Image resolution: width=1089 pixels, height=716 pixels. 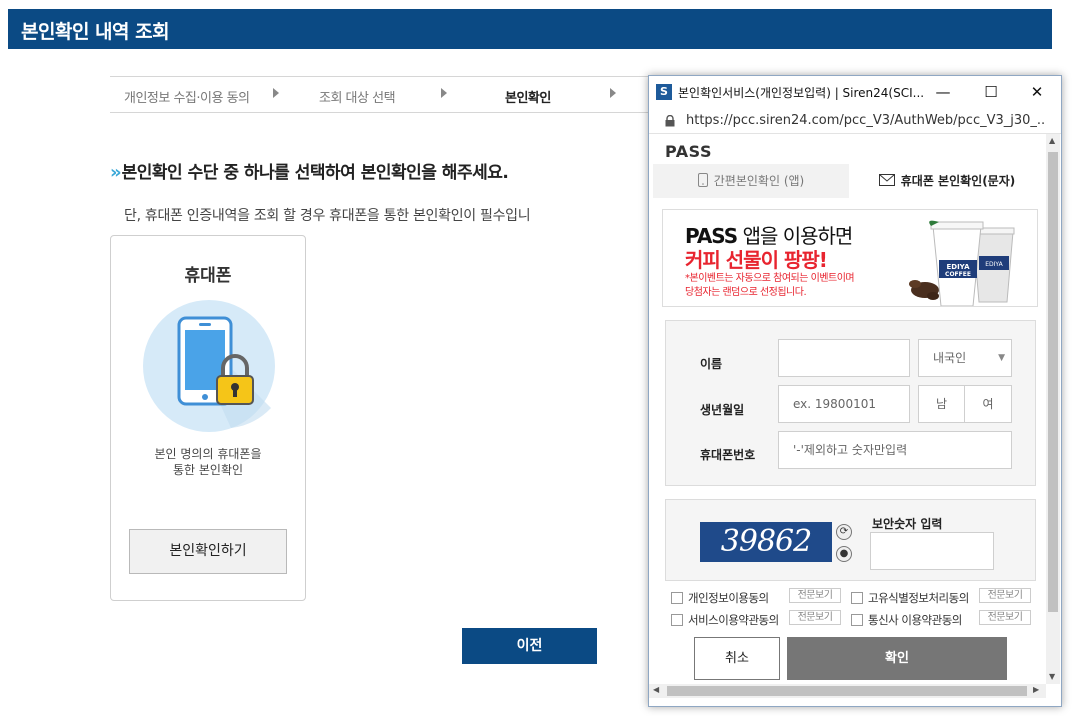 I want to click on card-description: 본인 명의의 휴대폰을 통한 본인확인, so click(x=208, y=462).